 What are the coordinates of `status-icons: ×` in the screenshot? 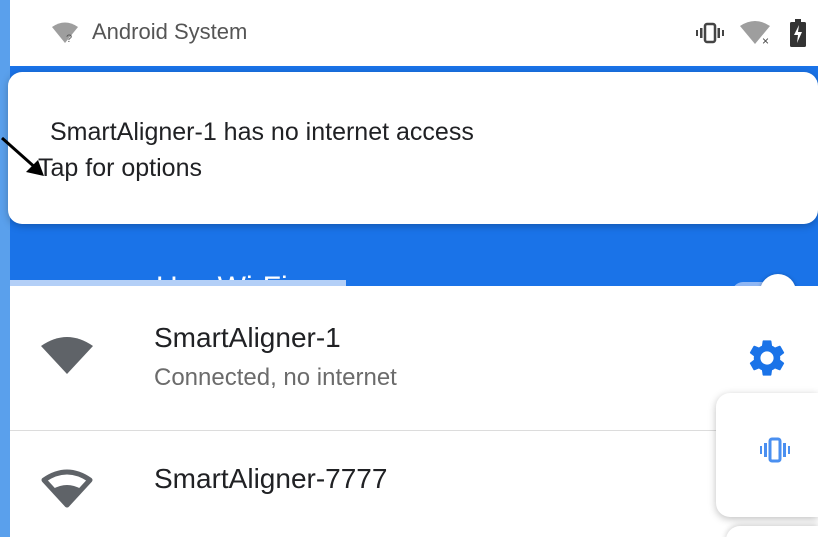 It's located at (751, 33).